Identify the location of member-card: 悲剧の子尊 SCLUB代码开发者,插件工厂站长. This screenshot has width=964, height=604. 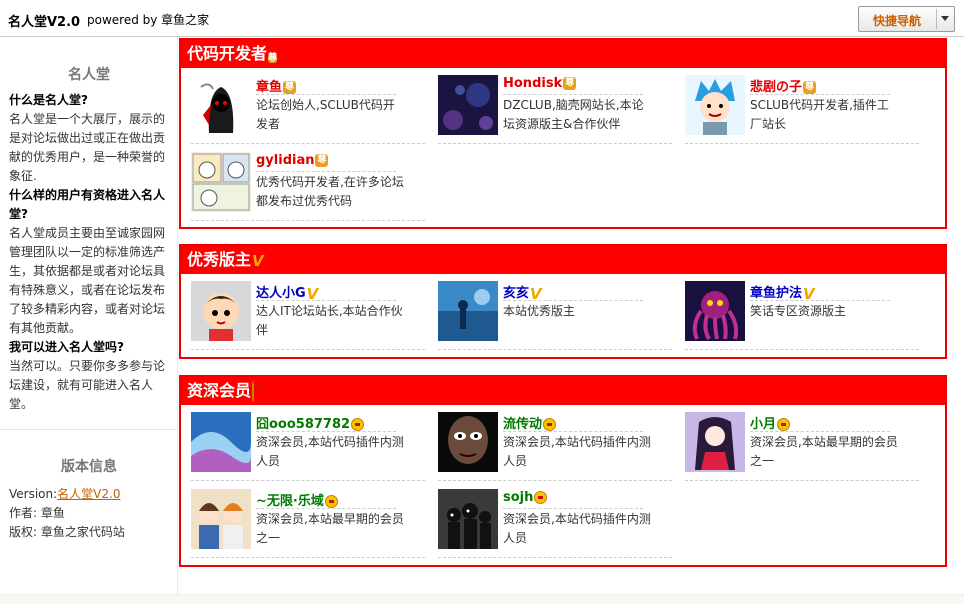
(797, 107).